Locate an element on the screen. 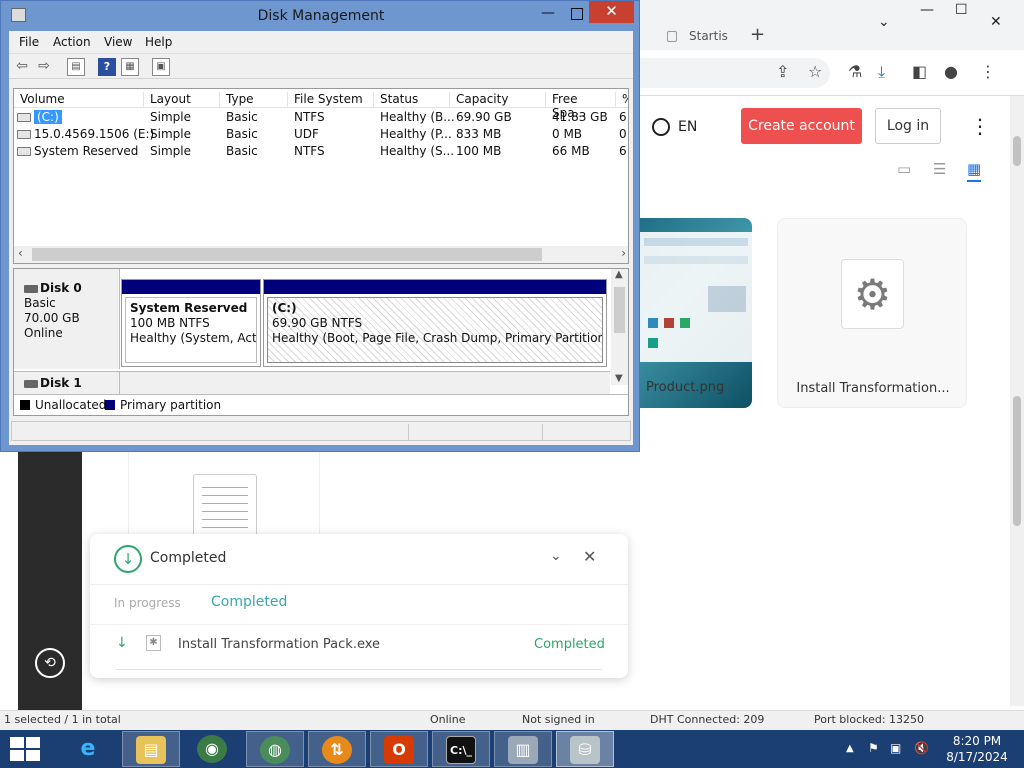 Image resolution: width=1024 pixels, height=768 pixels. language-selector: EN is located at coordinates (674, 127).